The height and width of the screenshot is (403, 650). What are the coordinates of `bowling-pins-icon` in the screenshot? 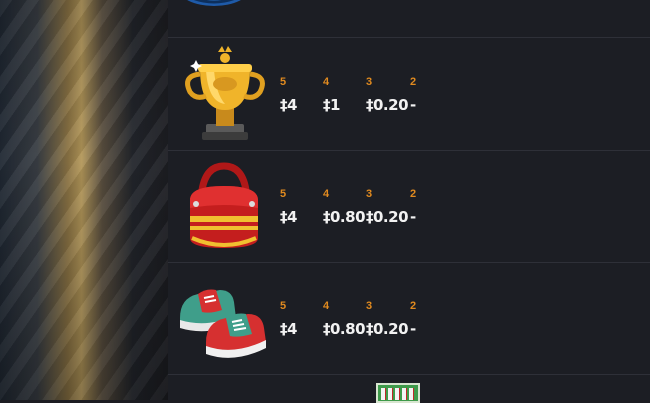 It's located at (398, 393).